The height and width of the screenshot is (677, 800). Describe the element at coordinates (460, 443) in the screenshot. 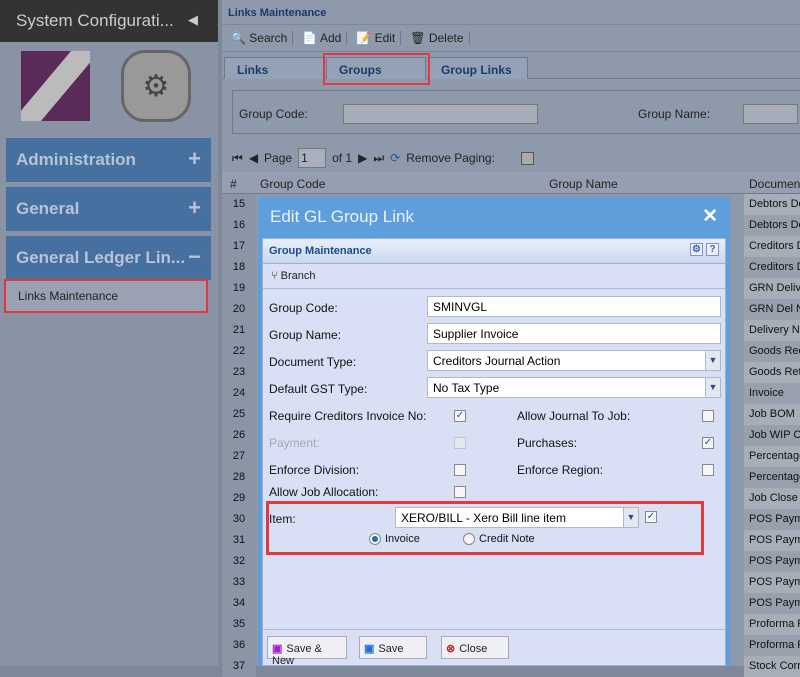

I see `payment-checkbox` at that location.